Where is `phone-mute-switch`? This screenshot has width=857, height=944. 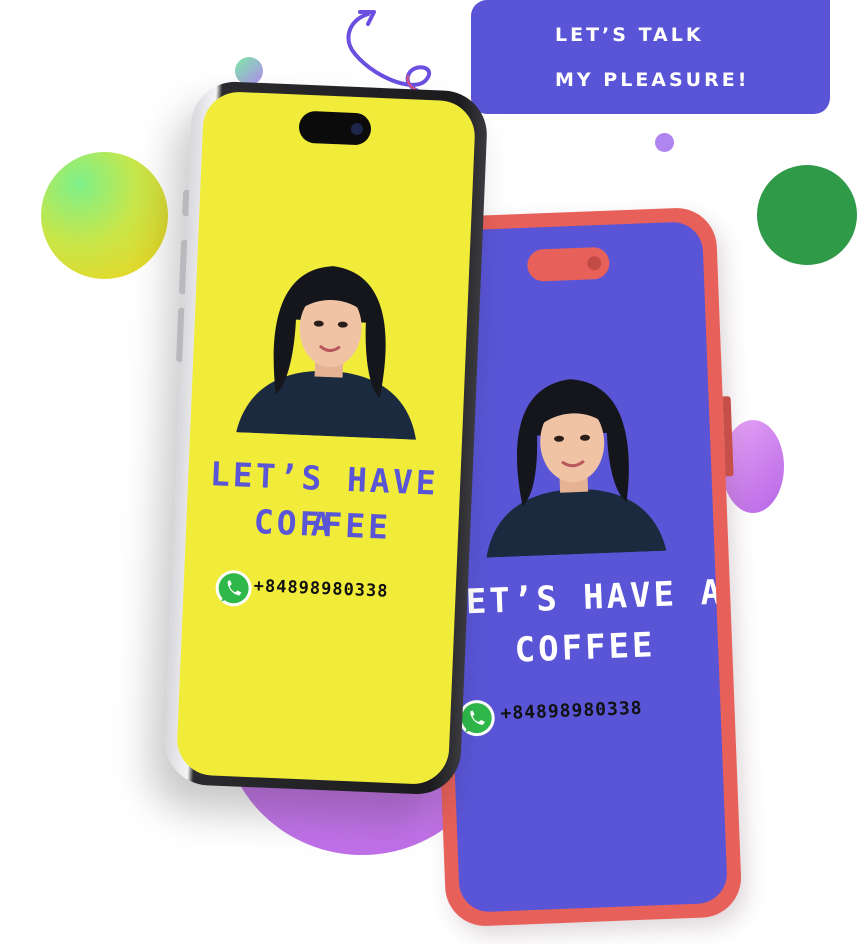
phone-mute-switch is located at coordinates (186, 203).